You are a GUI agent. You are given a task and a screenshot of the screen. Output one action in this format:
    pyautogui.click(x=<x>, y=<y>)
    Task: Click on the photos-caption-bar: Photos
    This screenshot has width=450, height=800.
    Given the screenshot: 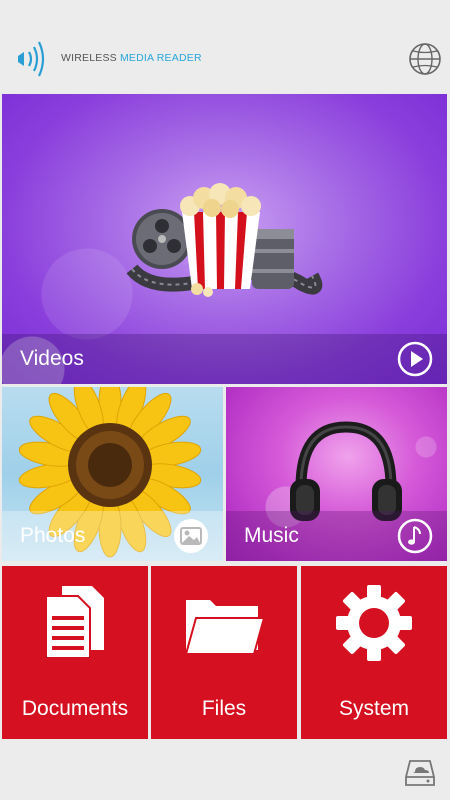 What is the action you would take?
    pyautogui.click(x=112, y=536)
    